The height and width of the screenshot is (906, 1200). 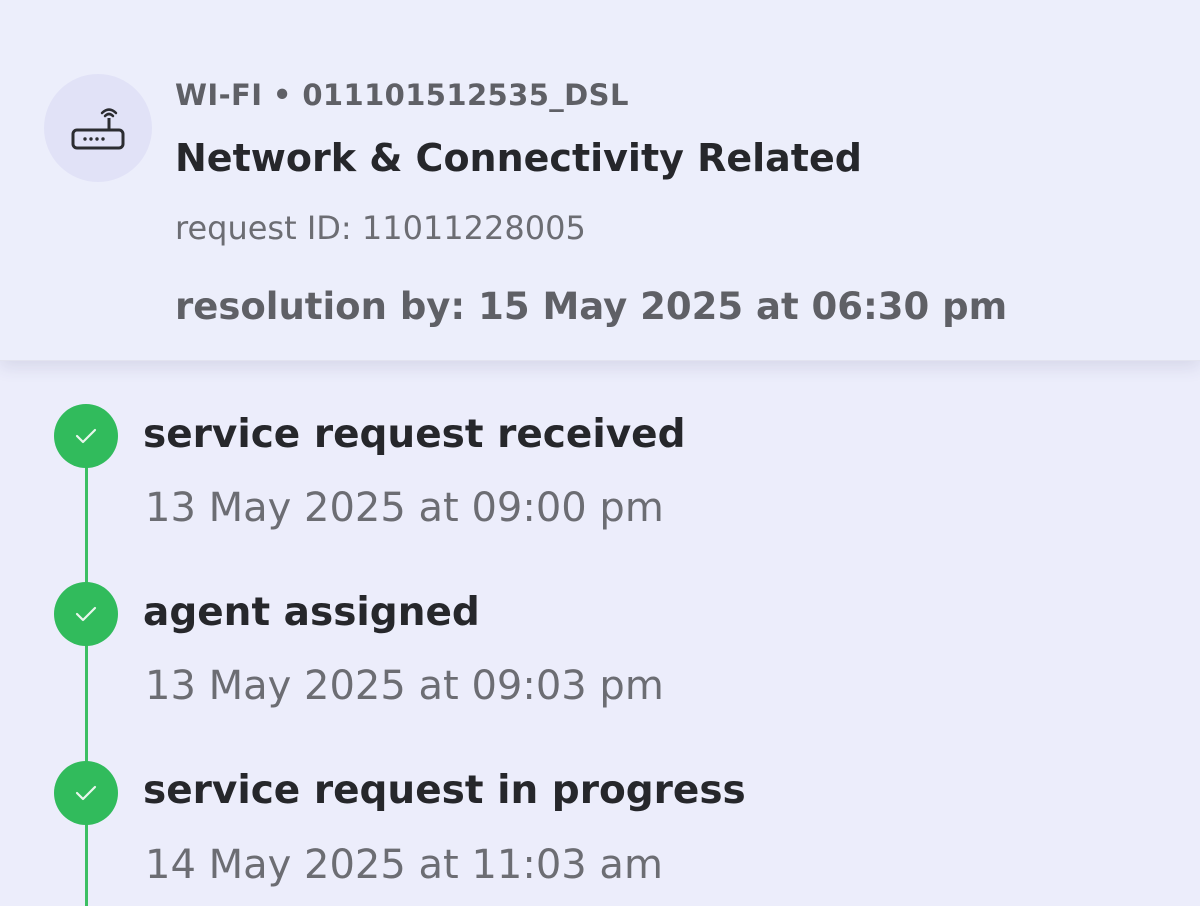 I want to click on step-title: agent assigned, so click(x=311, y=612).